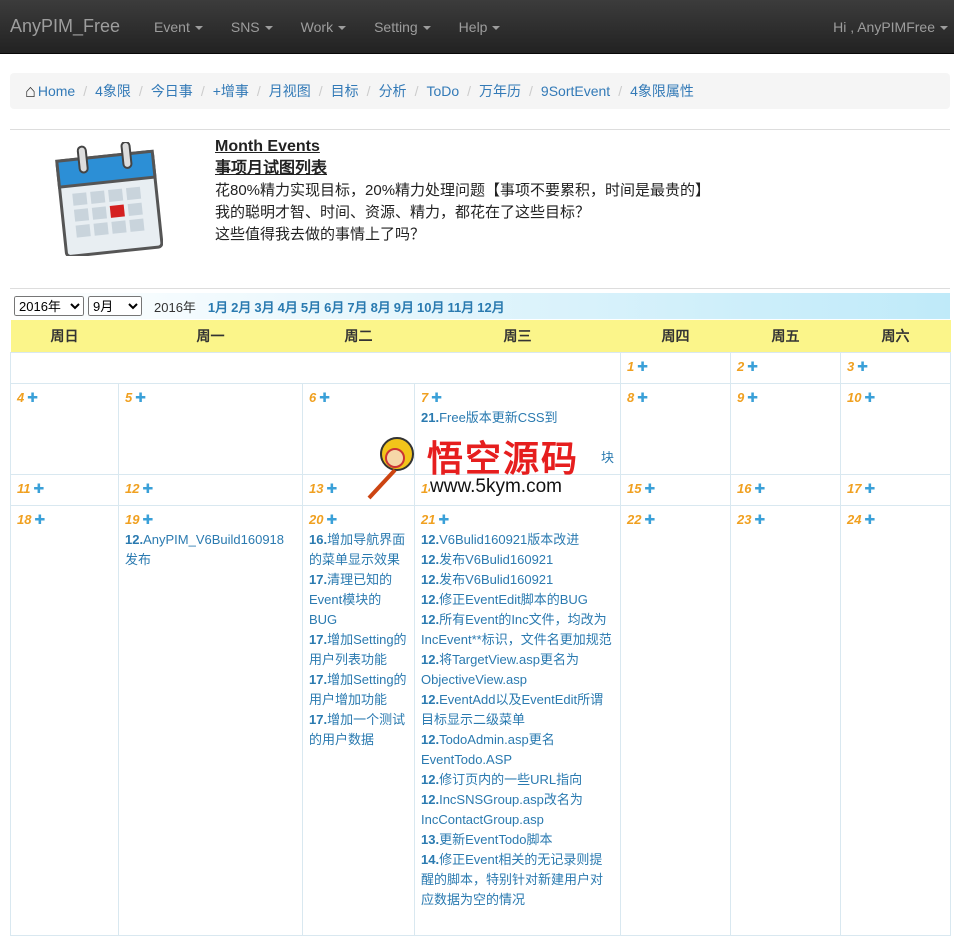 The width and height of the screenshot is (954, 936). What do you see at coordinates (358, 650) in the screenshot?
I see `event-link: 17.增加Setting的用户列表功能` at bounding box center [358, 650].